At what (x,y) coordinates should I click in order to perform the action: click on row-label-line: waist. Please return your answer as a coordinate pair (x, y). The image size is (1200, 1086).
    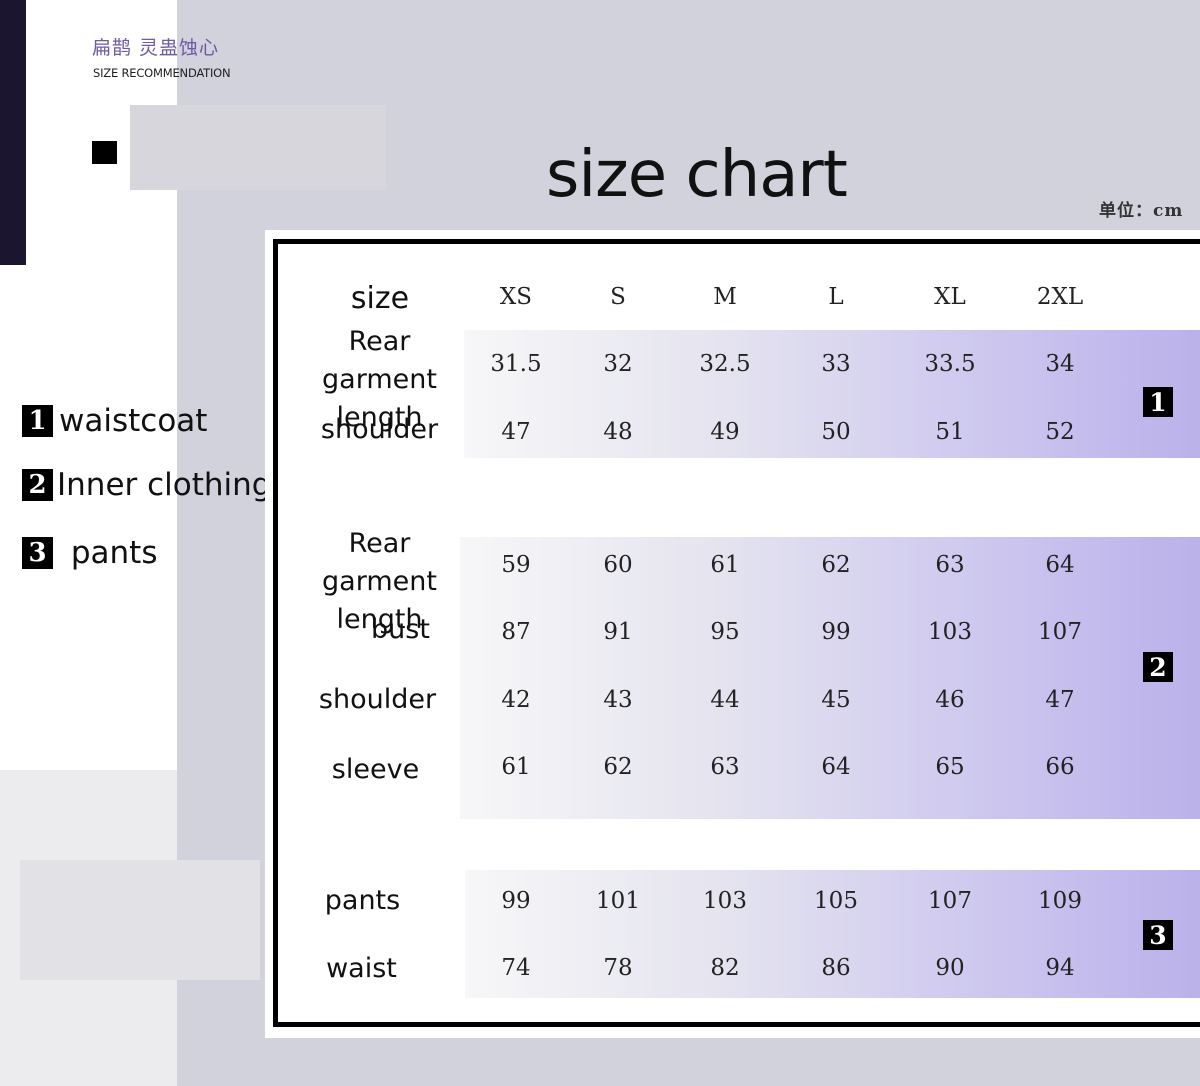
    Looking at the image, I should click on (361, 968).